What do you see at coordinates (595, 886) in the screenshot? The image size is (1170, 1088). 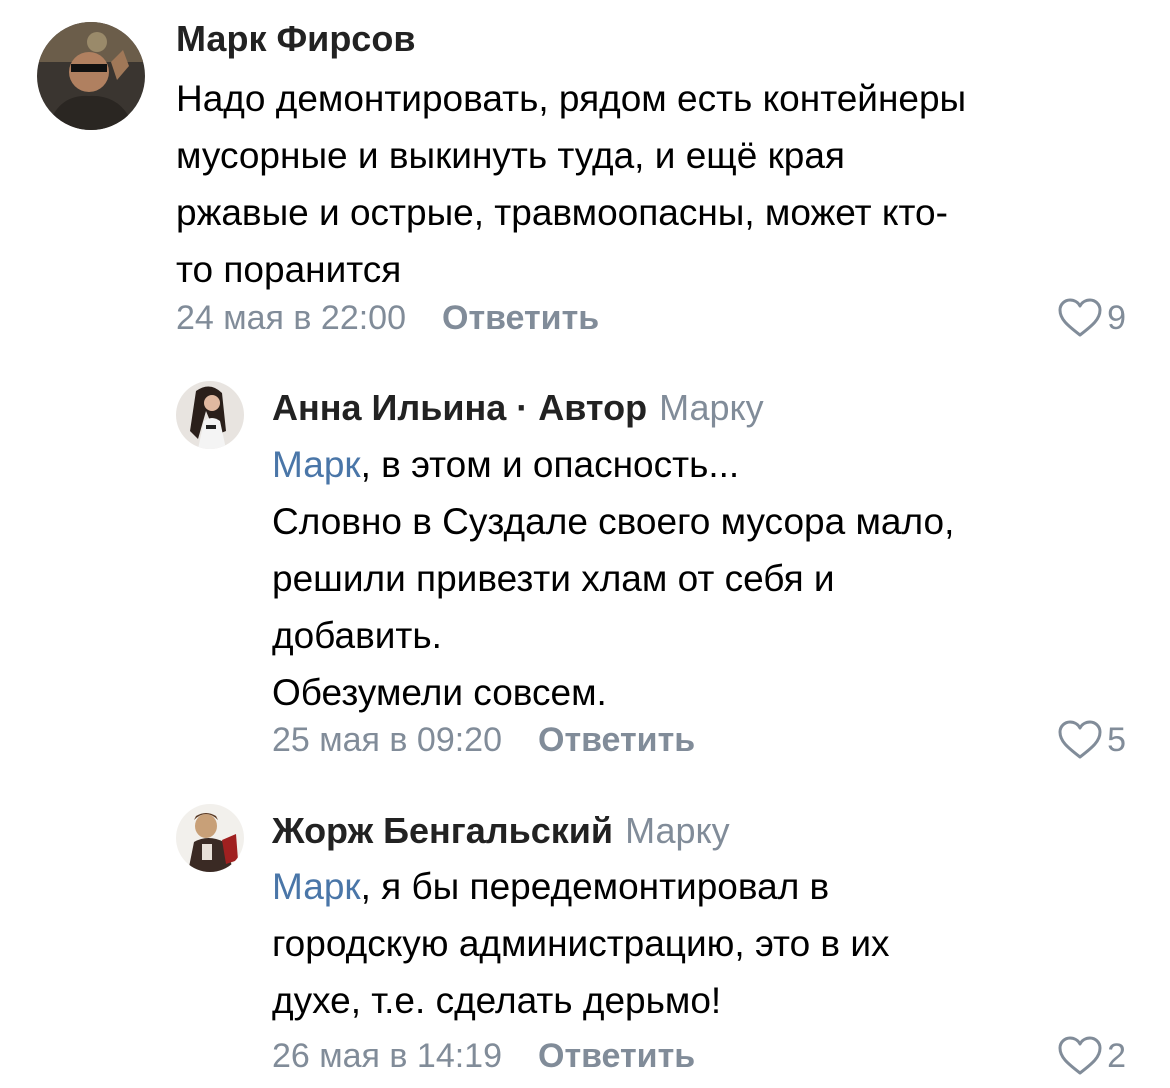 I see `comment-text-segment: , я бы передемонтировал в` at bounding box center [595, 886].